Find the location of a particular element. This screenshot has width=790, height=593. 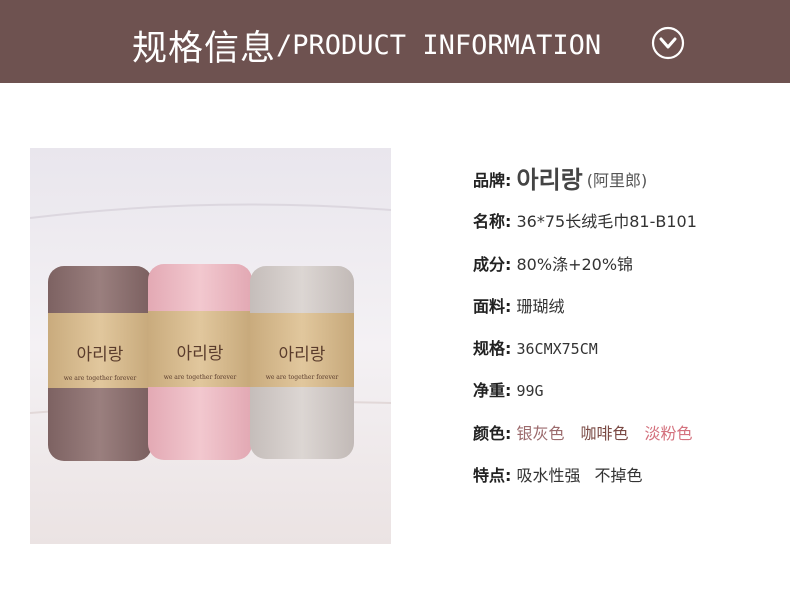

spec-value: 珊瑚绒 is located at coordinates (540, 306).